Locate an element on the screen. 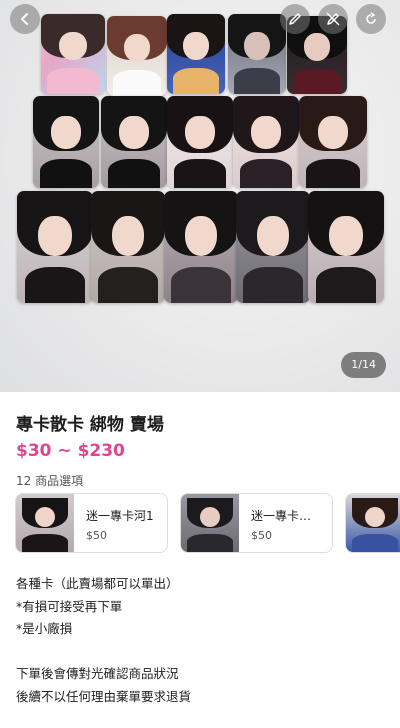 The width and height of the screenshot is (400, 728). description-line: 下單後會傳對光確認商品狀況 is located at coordinates (97, 673).